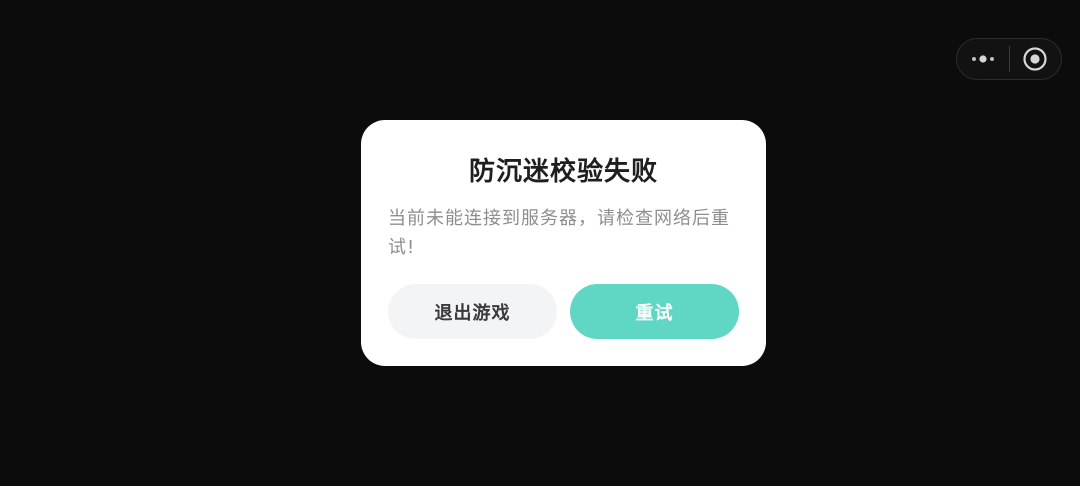 This screenshot has height=486, width=1080. I want to click on more-button, so click(983, 59).